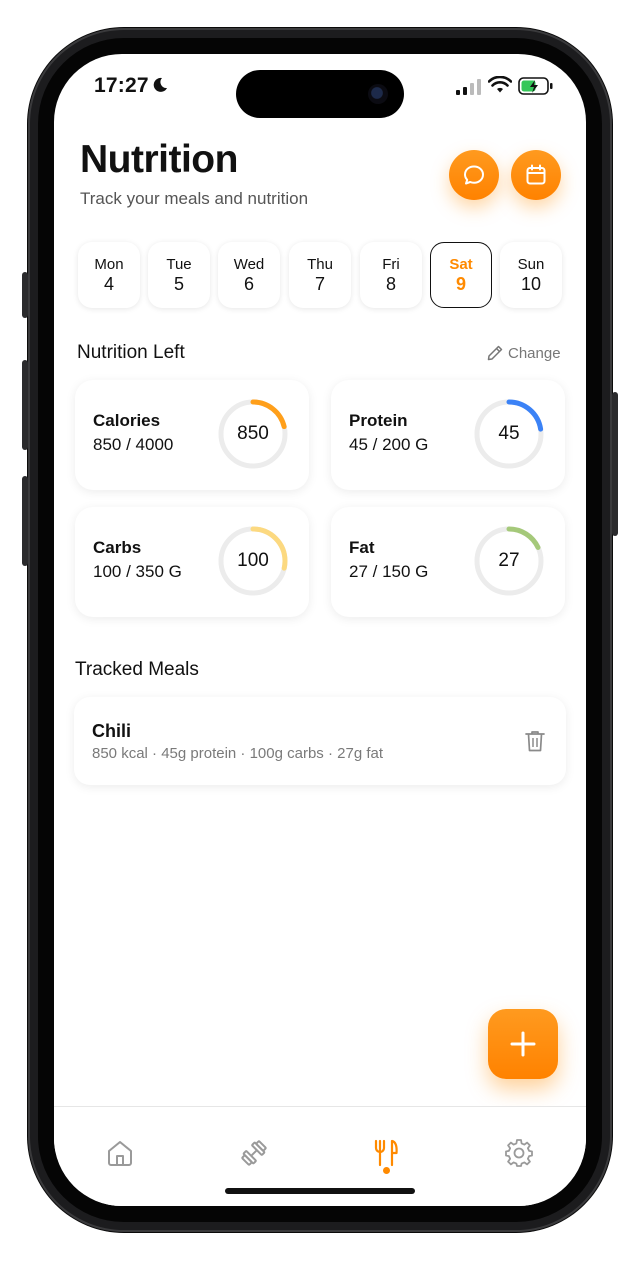 The width and height of the screenshot is (640, 1261). I want to click on tab-settings, so click(519, 1153).